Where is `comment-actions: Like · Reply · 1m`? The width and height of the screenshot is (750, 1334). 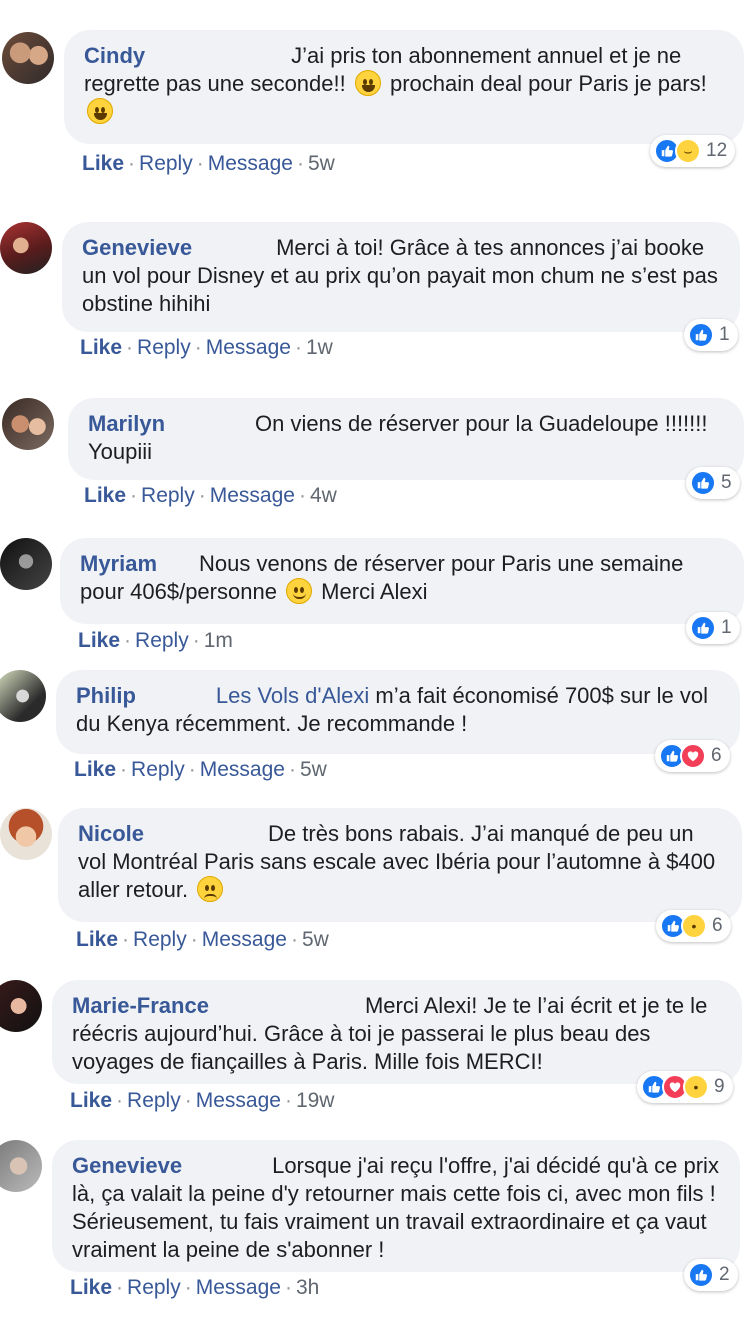
comment-actions: Like · Reply · 1m is located at coordinates (155, 641).